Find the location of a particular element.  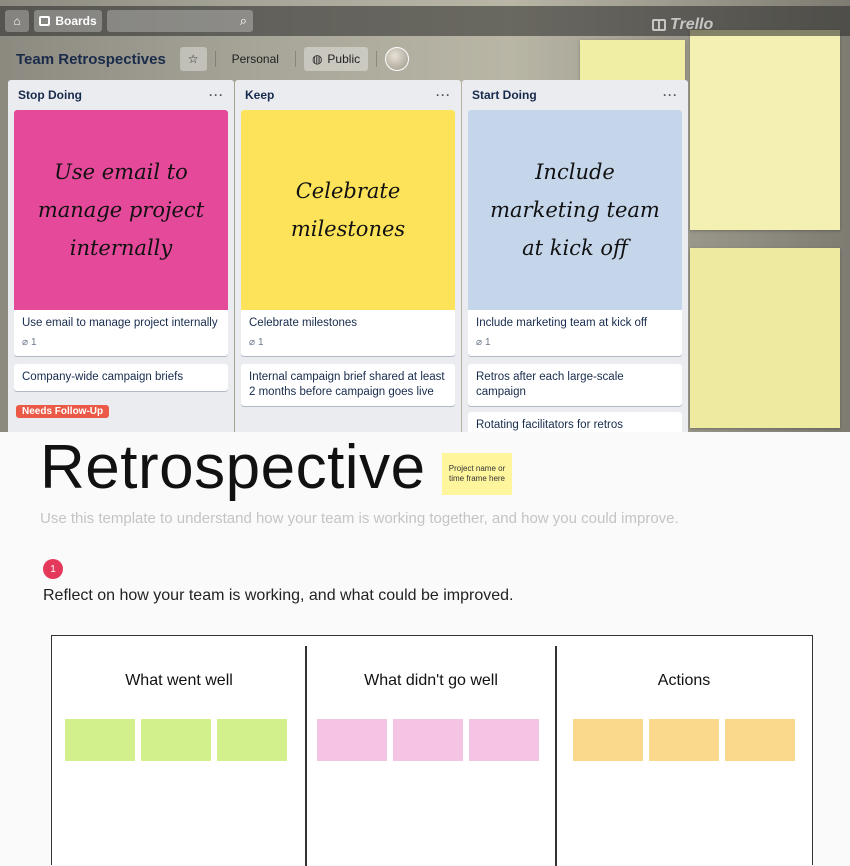

step-number: 1 is located at coordinates (53, 569).